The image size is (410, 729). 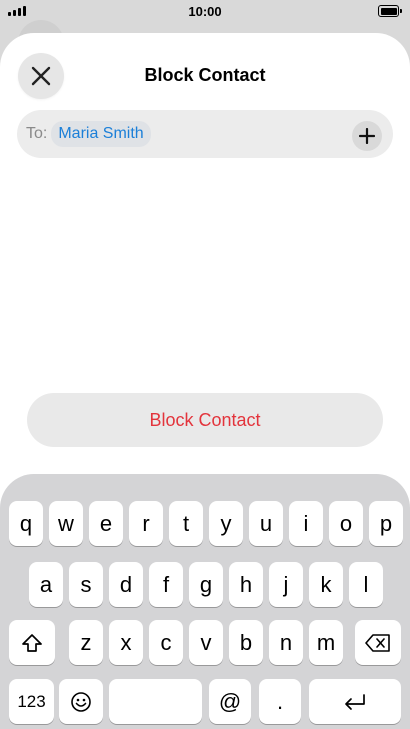 I want to click on block-contact-button: Block Contact, so click(x=205, y=420).